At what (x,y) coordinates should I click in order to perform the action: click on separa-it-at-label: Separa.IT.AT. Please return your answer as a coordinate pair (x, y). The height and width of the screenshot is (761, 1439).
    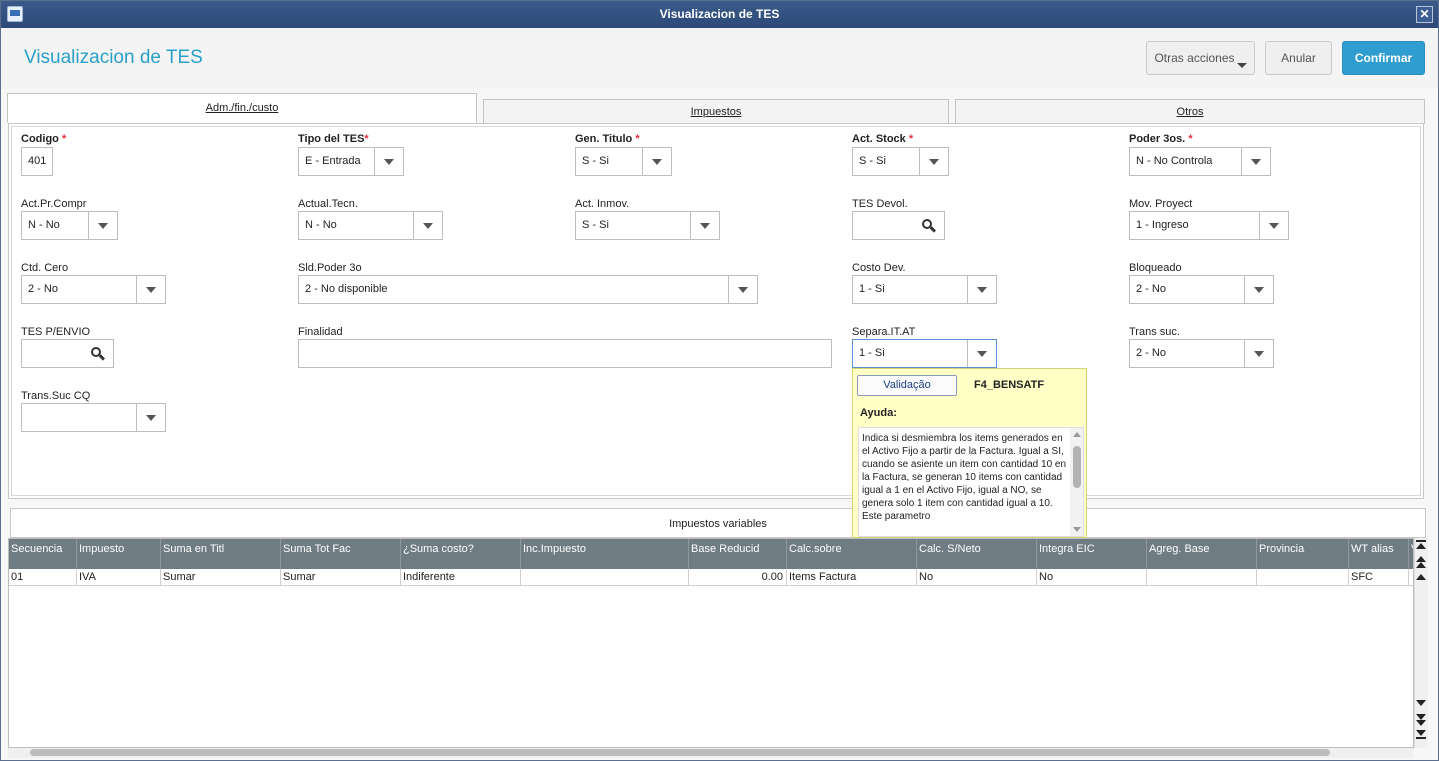
    Looking at the image, I should click on (884, 332).